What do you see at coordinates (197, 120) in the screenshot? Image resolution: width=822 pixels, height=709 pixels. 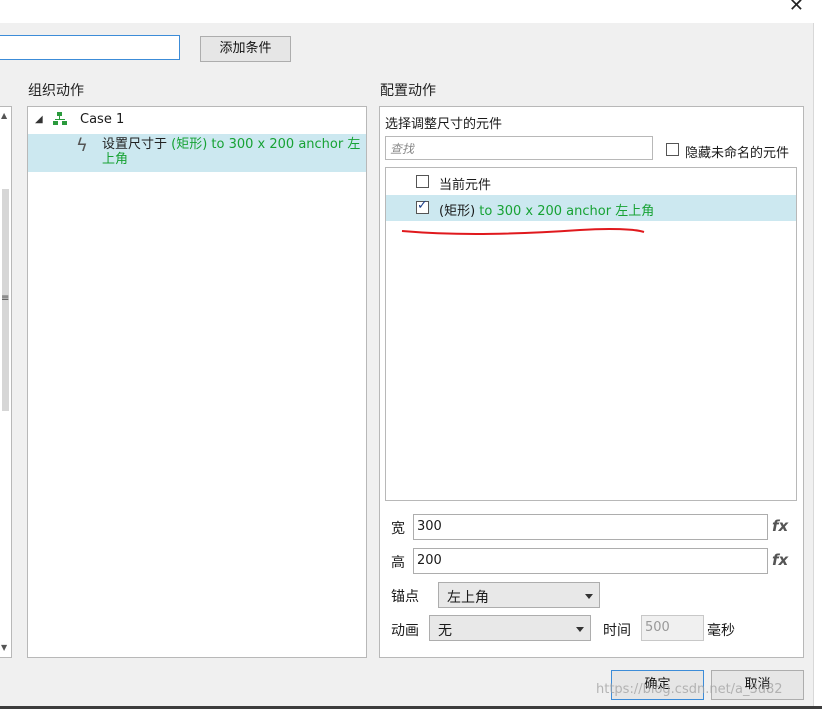 I see `tree-case-row: ◢ Case 1` at bounding box center [197, 120].